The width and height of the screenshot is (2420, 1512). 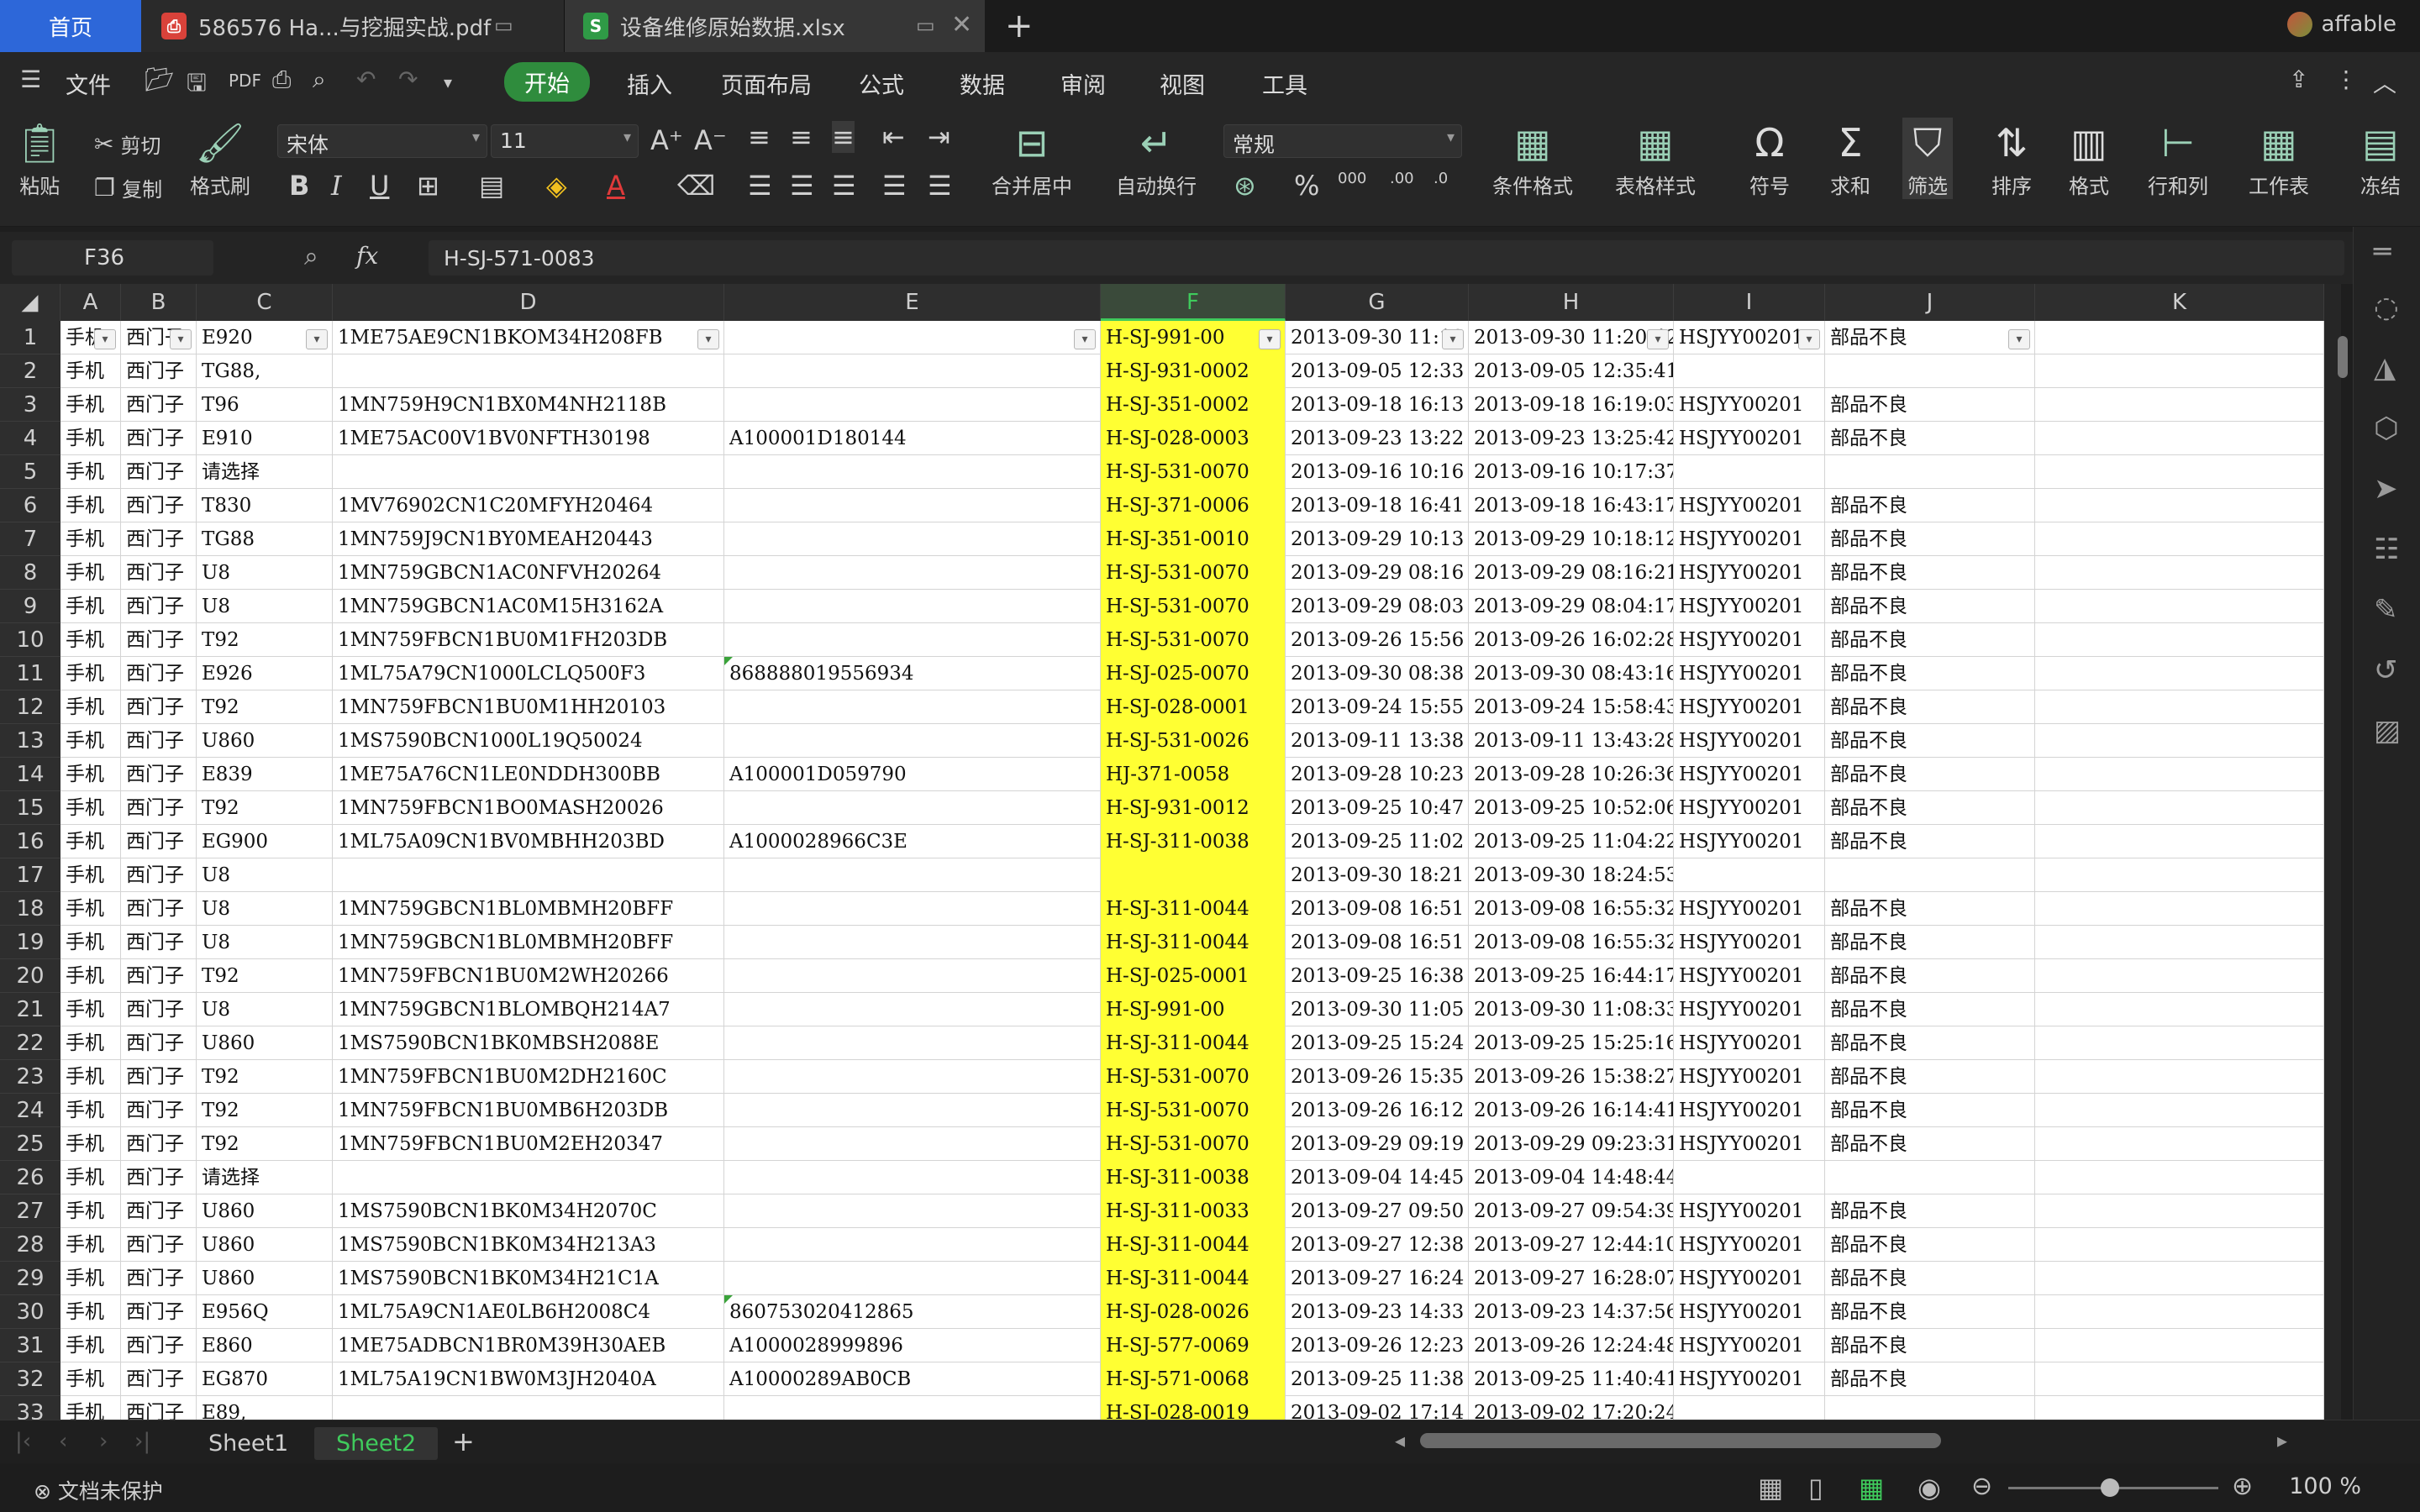 I want to click on edit-icon: ✎, so click(x=2386, y=610).